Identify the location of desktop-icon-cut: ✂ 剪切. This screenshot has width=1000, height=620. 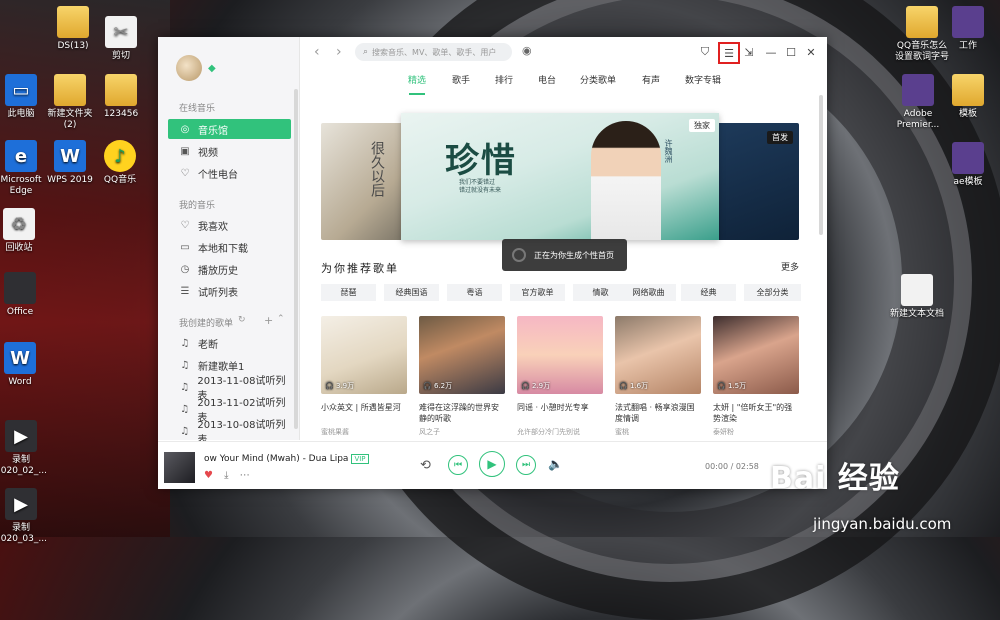
(121, 39).